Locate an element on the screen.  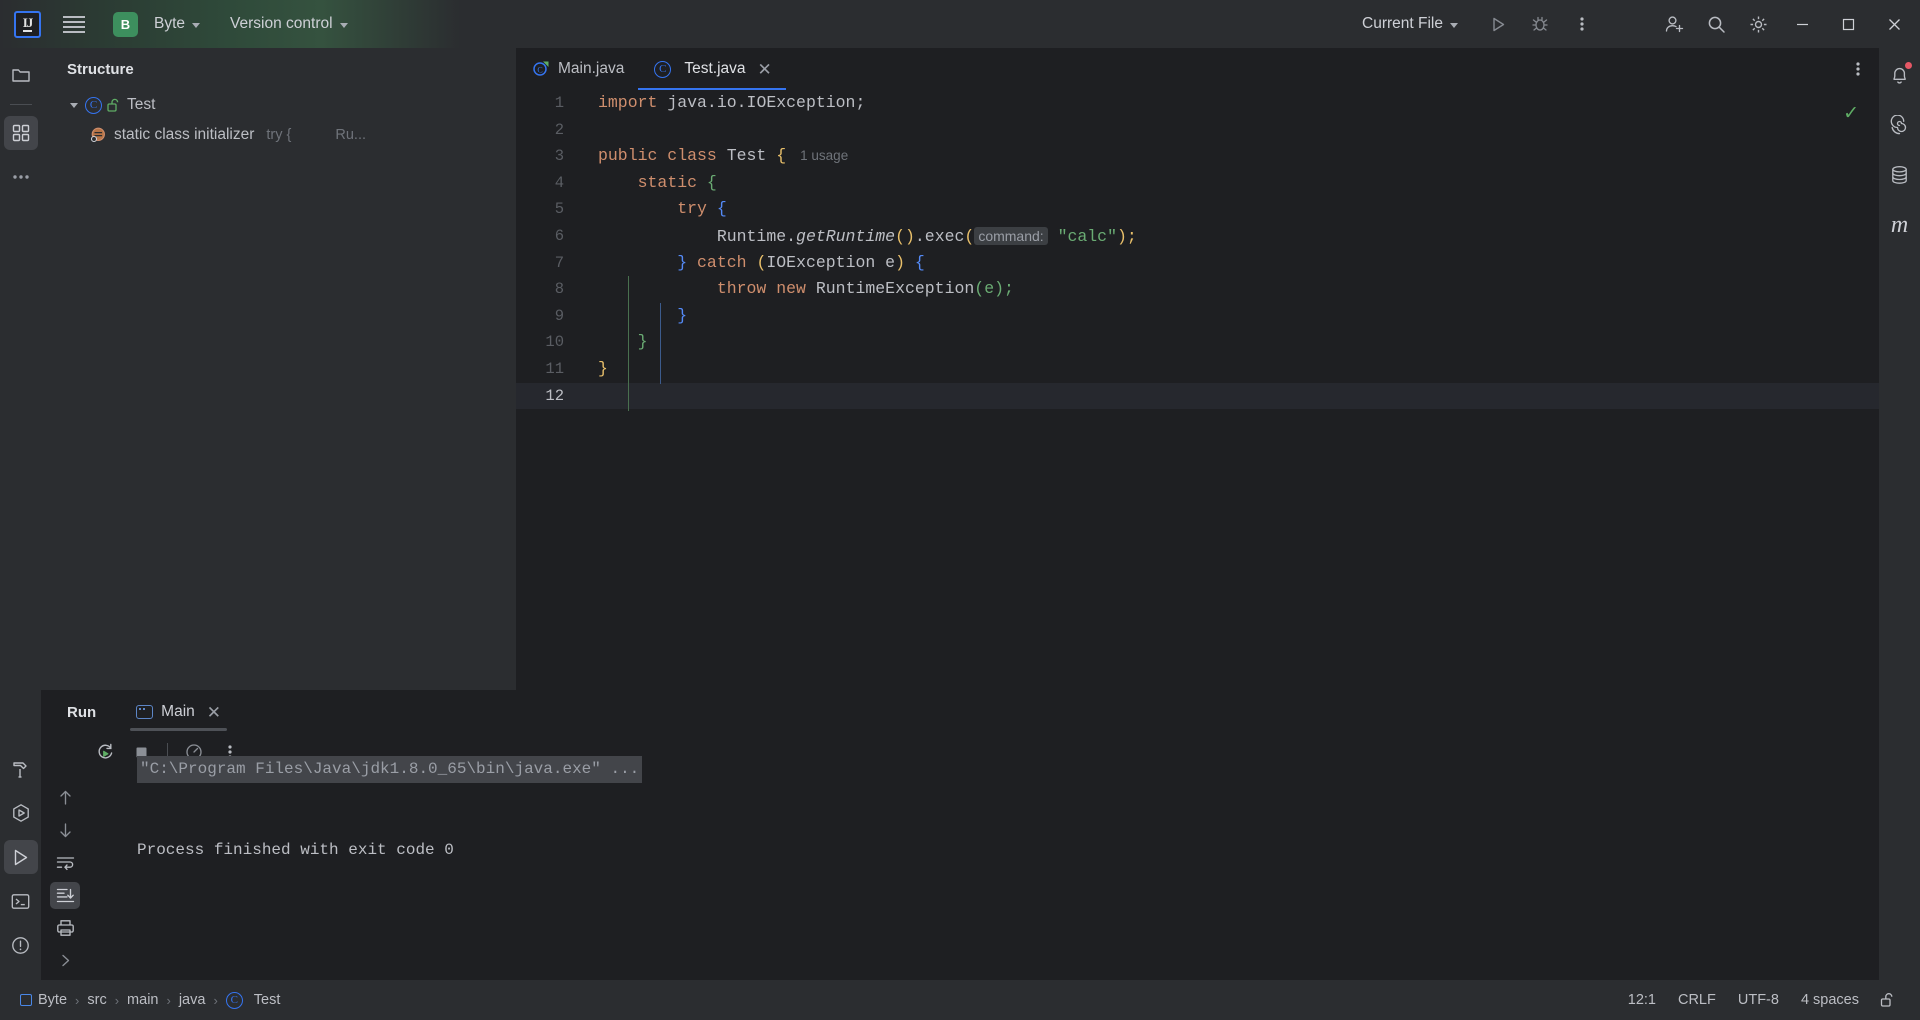
breadcrumb-label: main is located at coordinates (143, 1000).